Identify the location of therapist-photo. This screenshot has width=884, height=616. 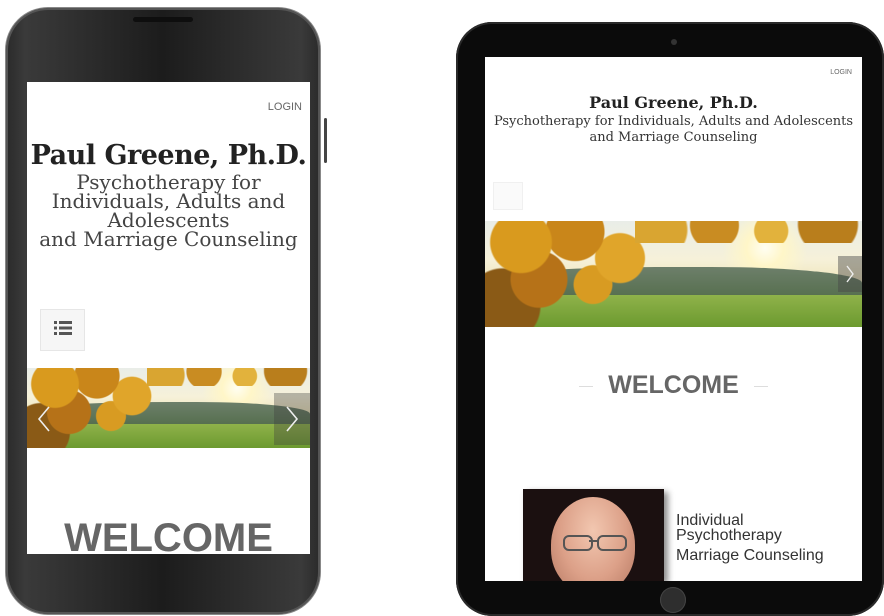
(593, 535).